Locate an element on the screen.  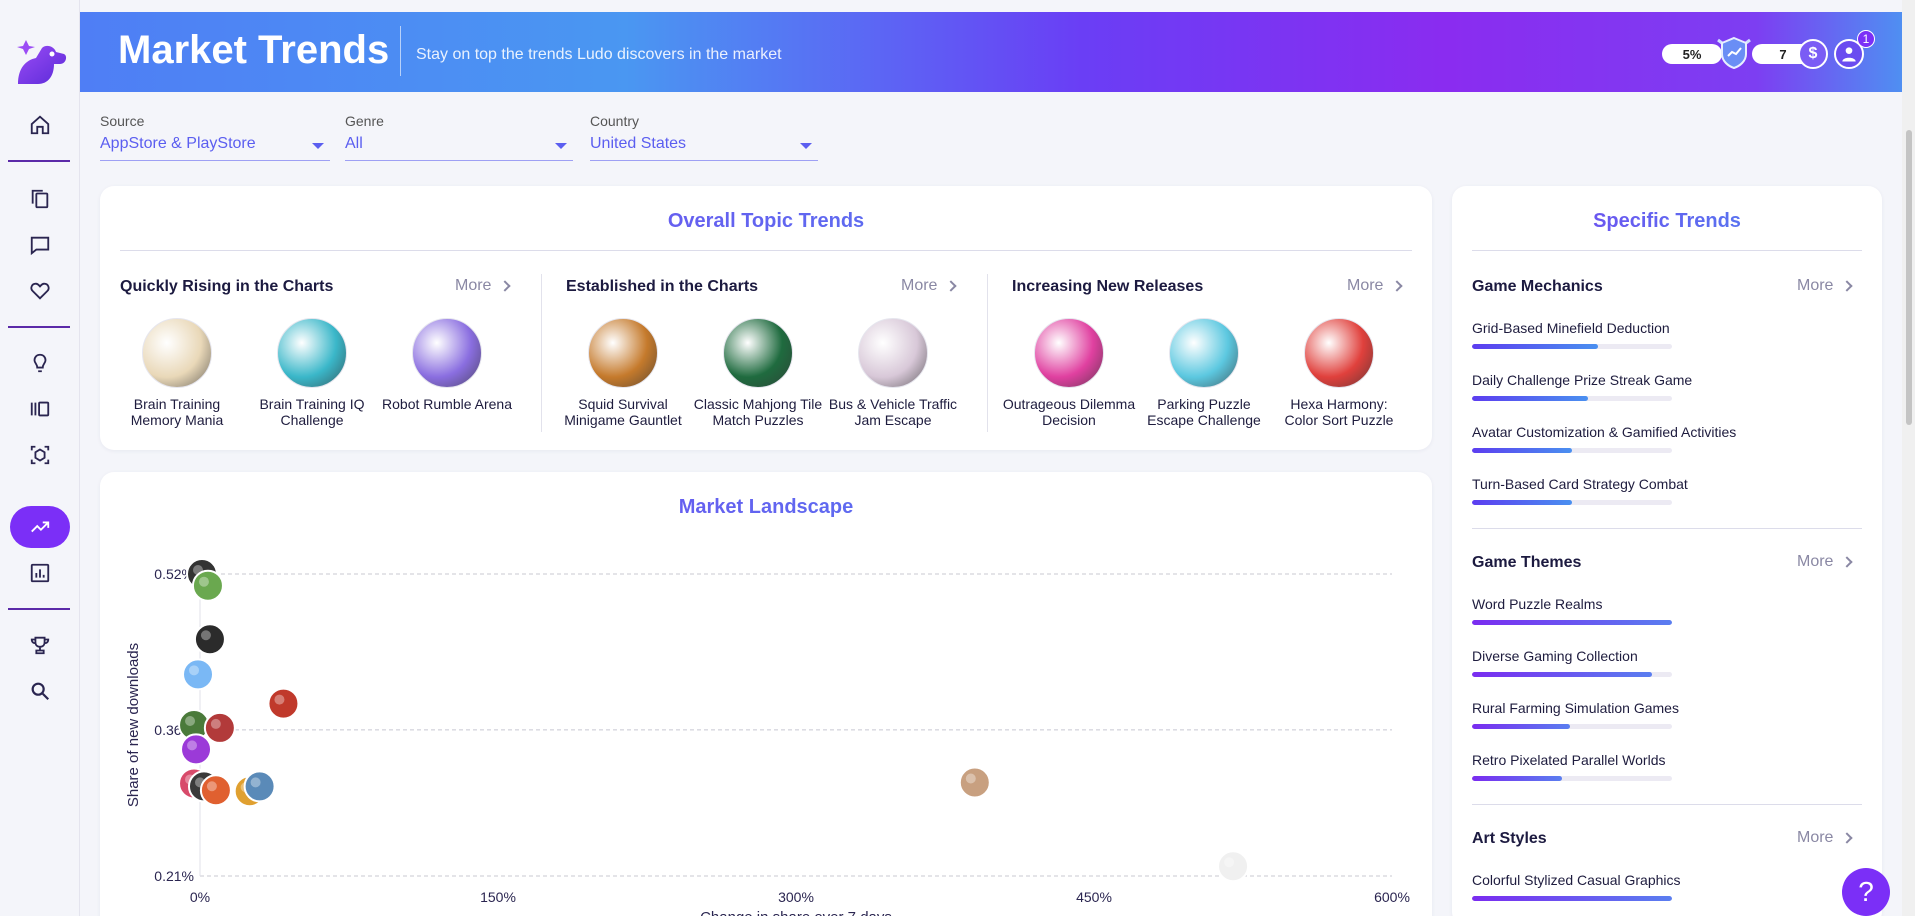
ludo-logo is located at coordinates (39, 63).